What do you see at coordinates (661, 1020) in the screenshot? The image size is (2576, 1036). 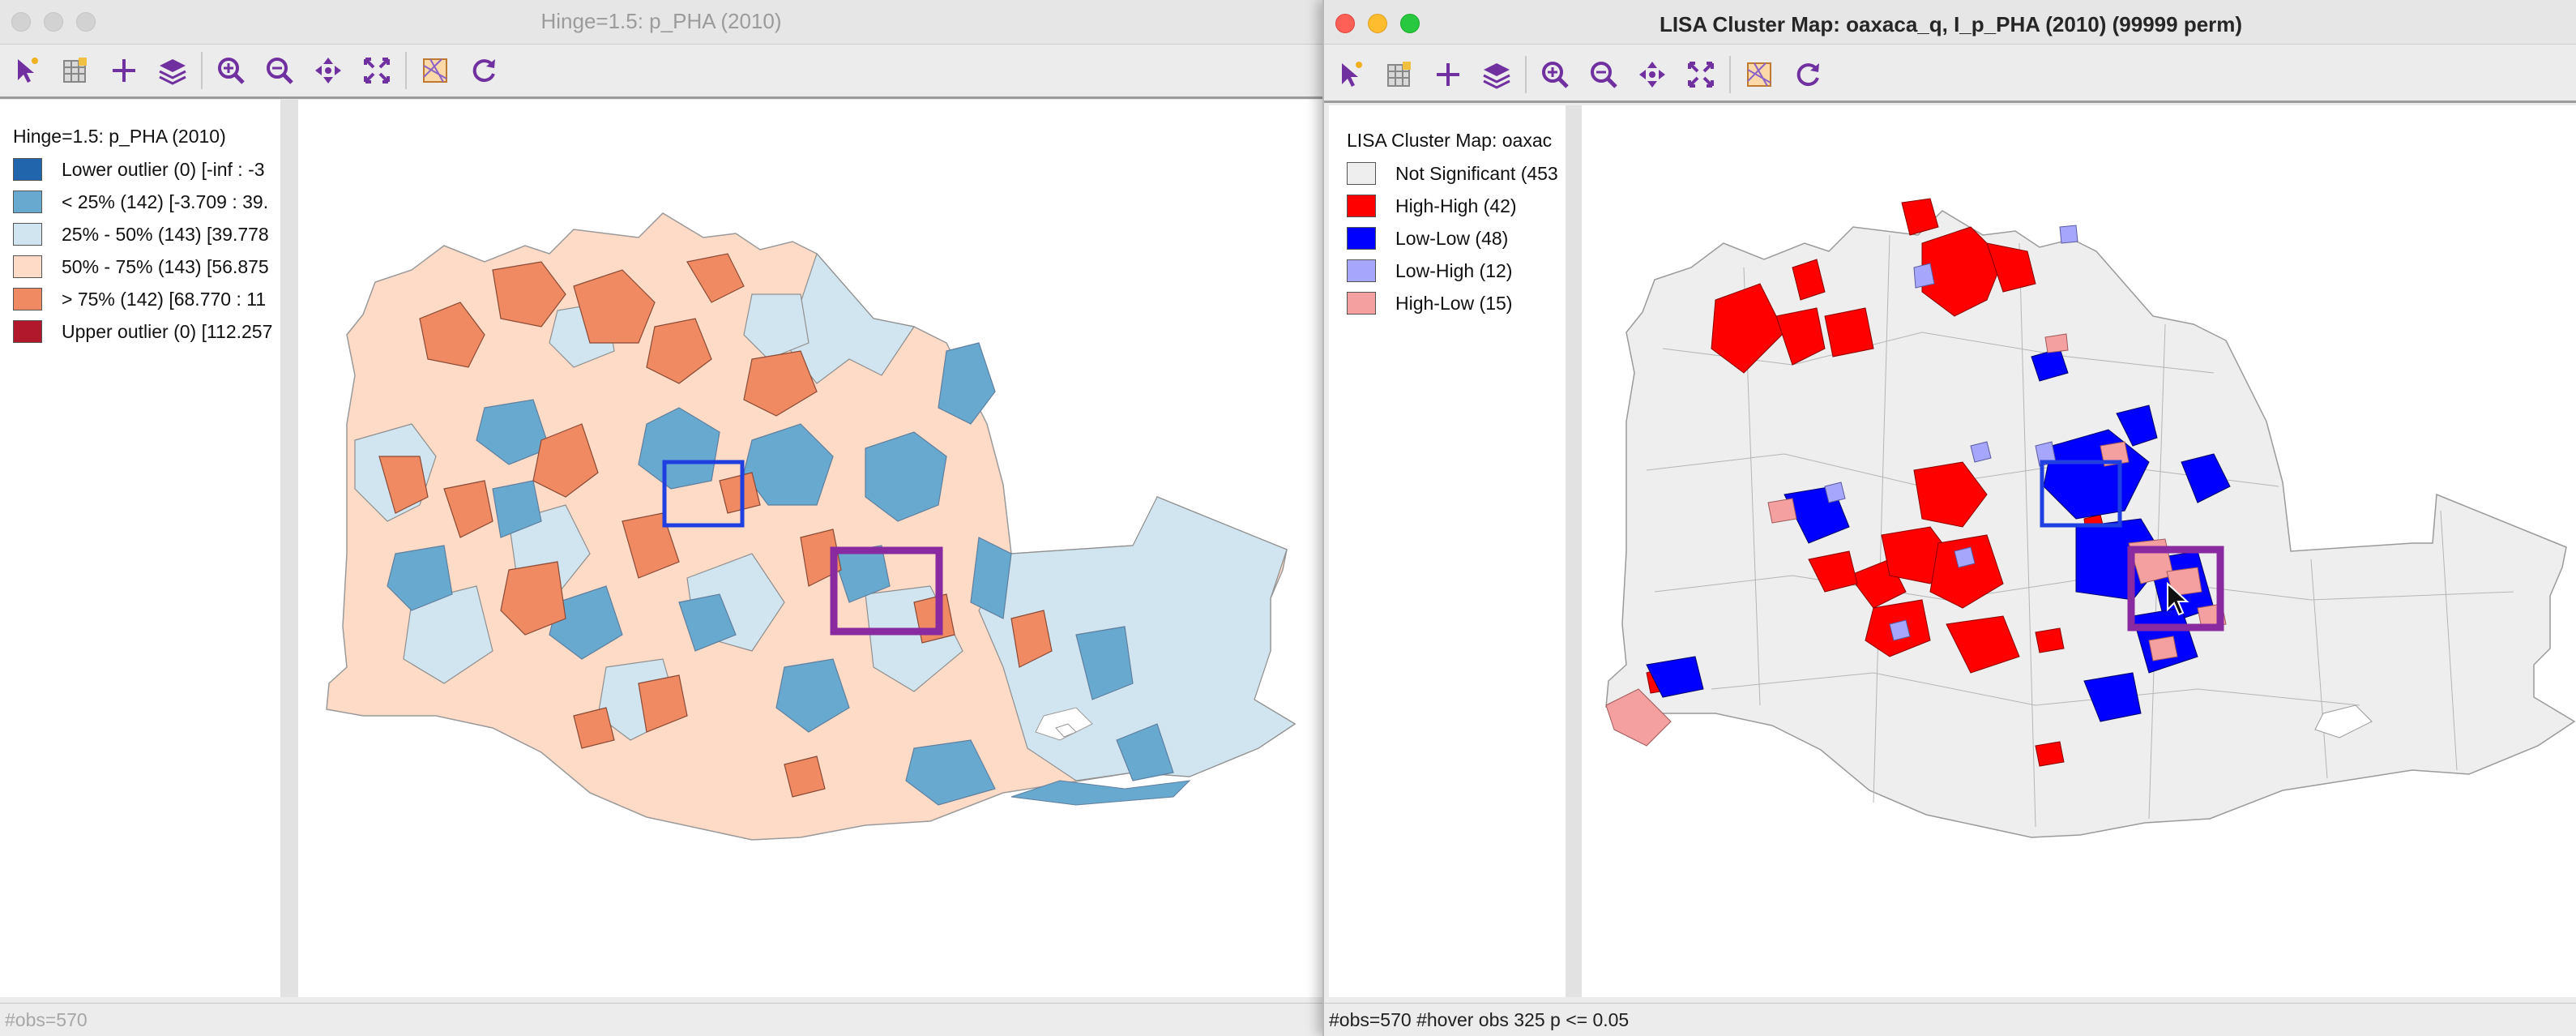 I see `status-bar: #obs=570` at bounding box center [661, 1020].